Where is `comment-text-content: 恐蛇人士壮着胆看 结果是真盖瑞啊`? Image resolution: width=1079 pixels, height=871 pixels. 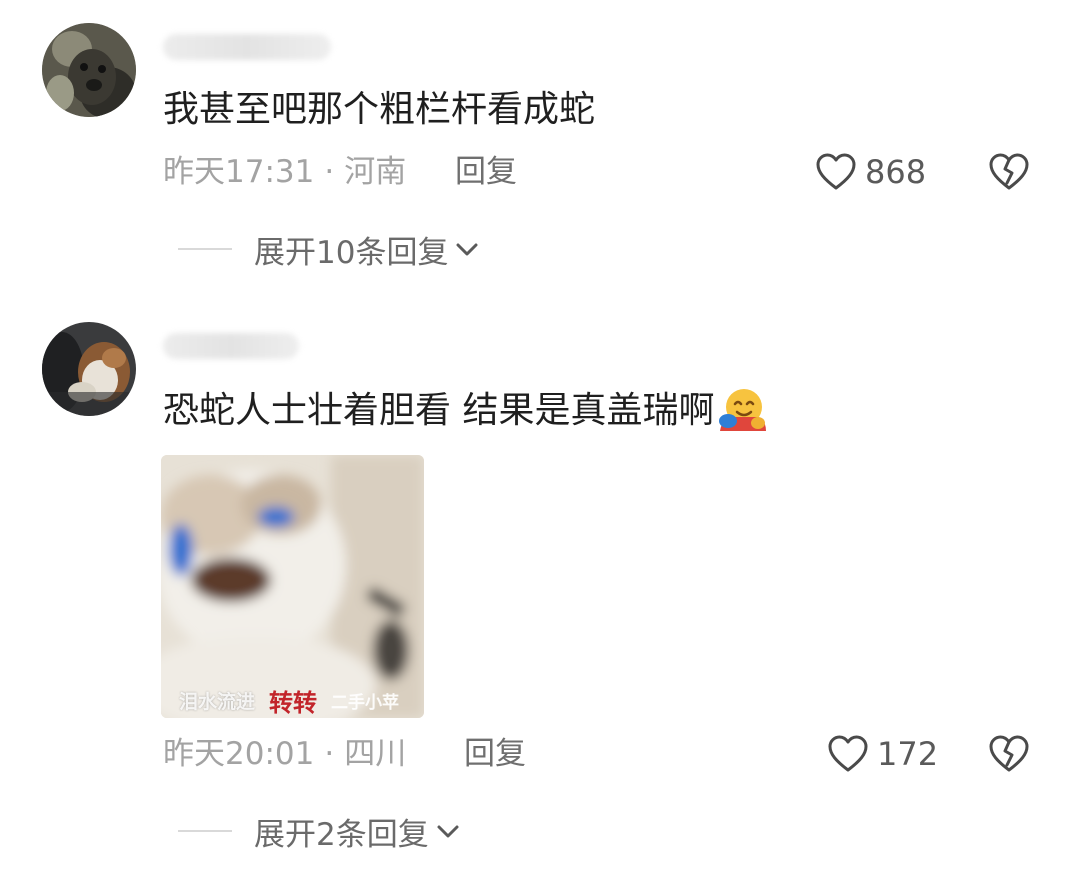
comment-text-content: 恐蛇人士壮着胆看 结果是真盖瑞啊 is located at coordinates (439, 410).